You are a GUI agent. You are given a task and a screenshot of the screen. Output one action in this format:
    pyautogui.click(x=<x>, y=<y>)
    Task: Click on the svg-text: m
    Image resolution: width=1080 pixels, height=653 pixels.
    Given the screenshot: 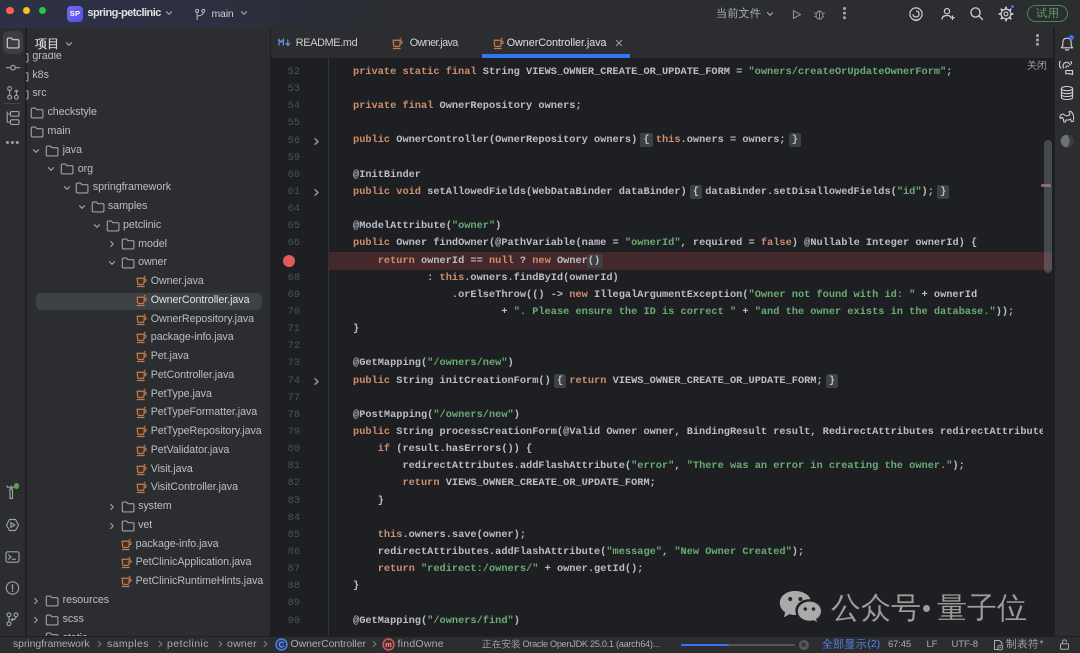 What is the action you would take?
    pyautogui.click(x=388, y=645)
    